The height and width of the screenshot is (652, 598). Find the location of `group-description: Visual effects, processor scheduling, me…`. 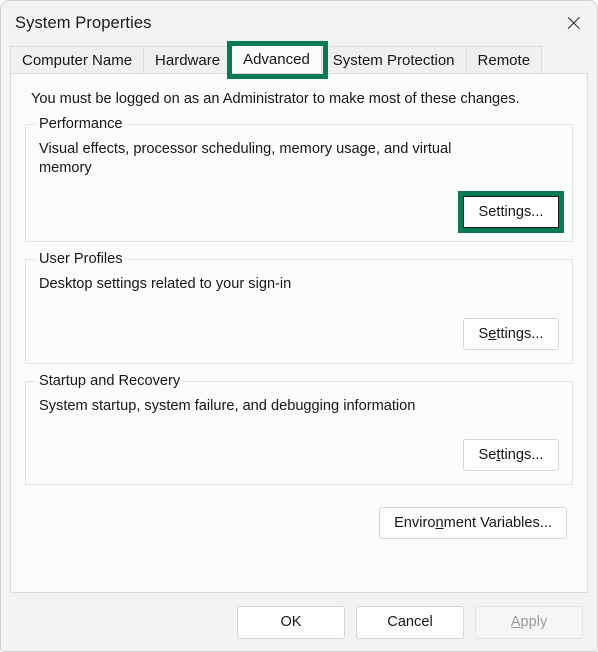

group-description: Visual effects, processor scheduling, me… is located at coordinates (245, 159).